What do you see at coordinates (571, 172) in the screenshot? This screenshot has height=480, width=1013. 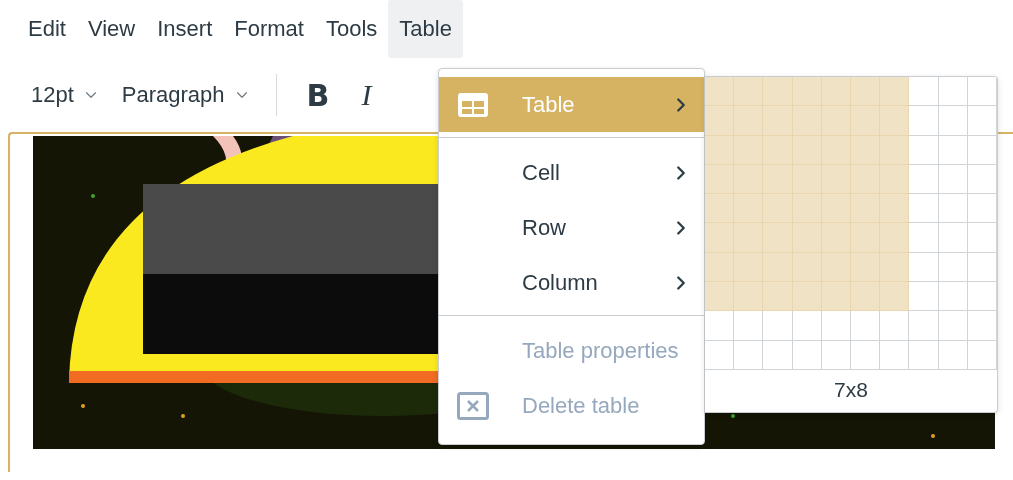 I see `menu-option: Cell` at bounding box center [571, 172].